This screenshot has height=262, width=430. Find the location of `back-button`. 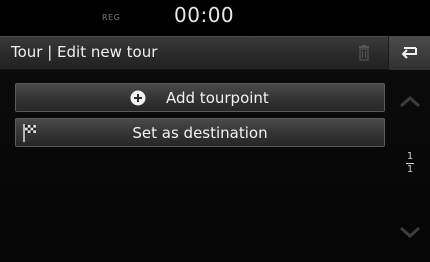

back-button is located at coordinates (409, 53).